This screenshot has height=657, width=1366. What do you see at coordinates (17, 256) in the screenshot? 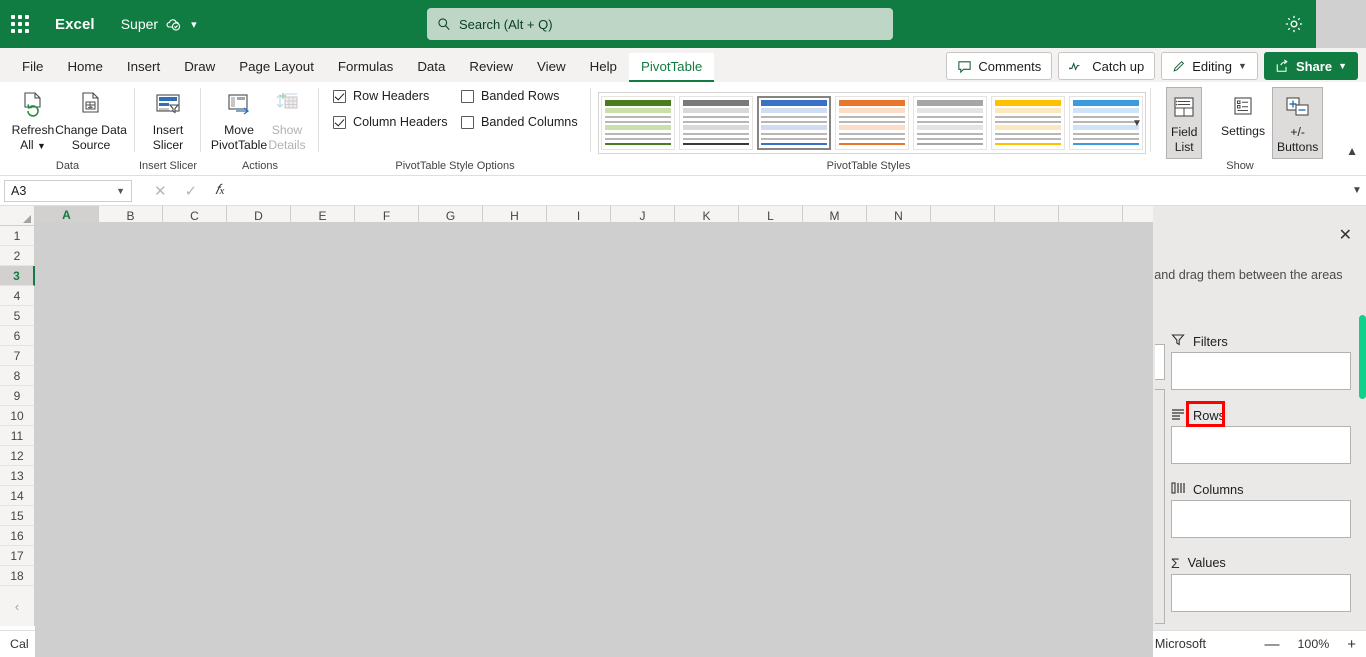
I see `row-header-2: 2` at bounding box center [17, 256].